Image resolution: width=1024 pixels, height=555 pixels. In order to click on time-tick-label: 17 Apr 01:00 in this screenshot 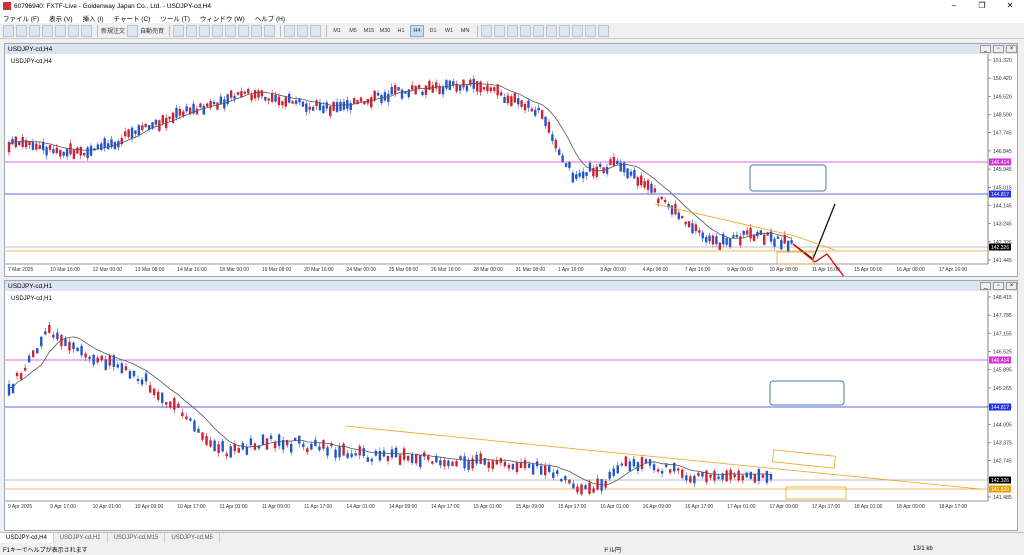, I will do `click(741, 507)`.